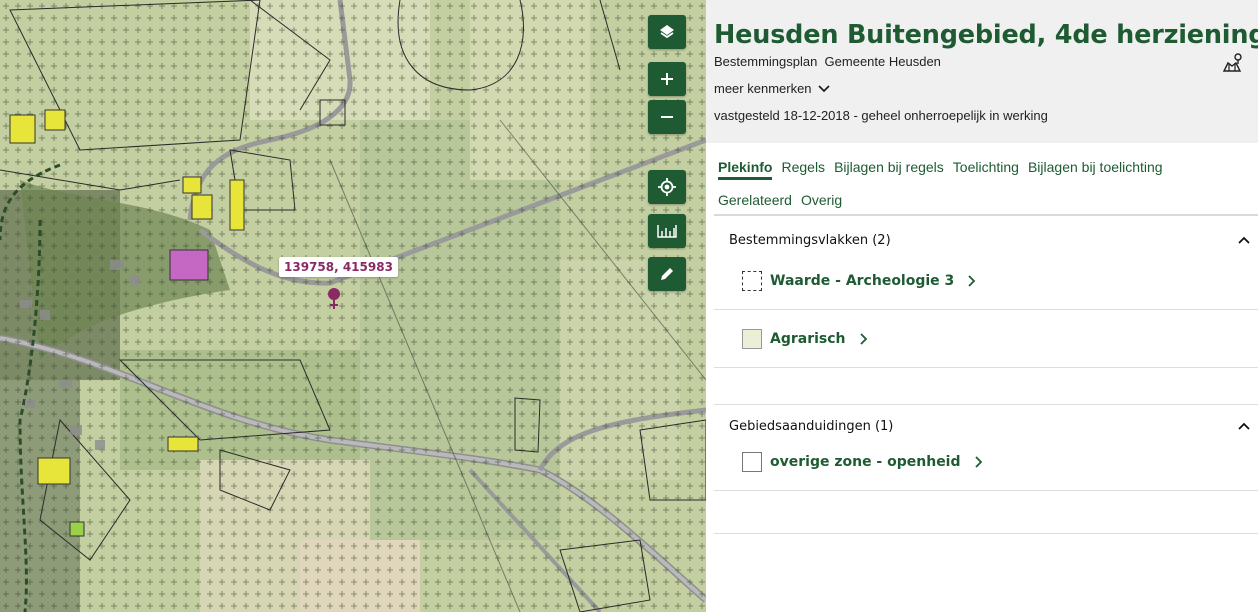  Describe the element at coordinates (803, 168) in the screenshot. I see `tab-regels: Regels` at that location.